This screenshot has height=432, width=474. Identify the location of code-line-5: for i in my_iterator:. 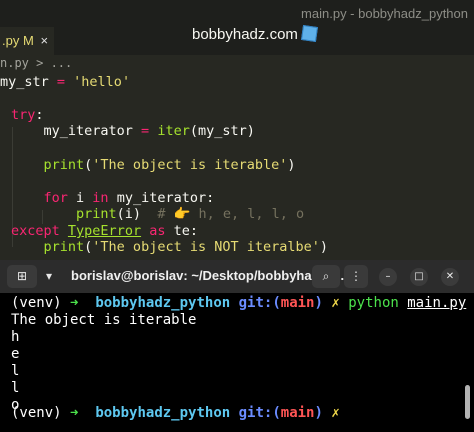
(113, 198).